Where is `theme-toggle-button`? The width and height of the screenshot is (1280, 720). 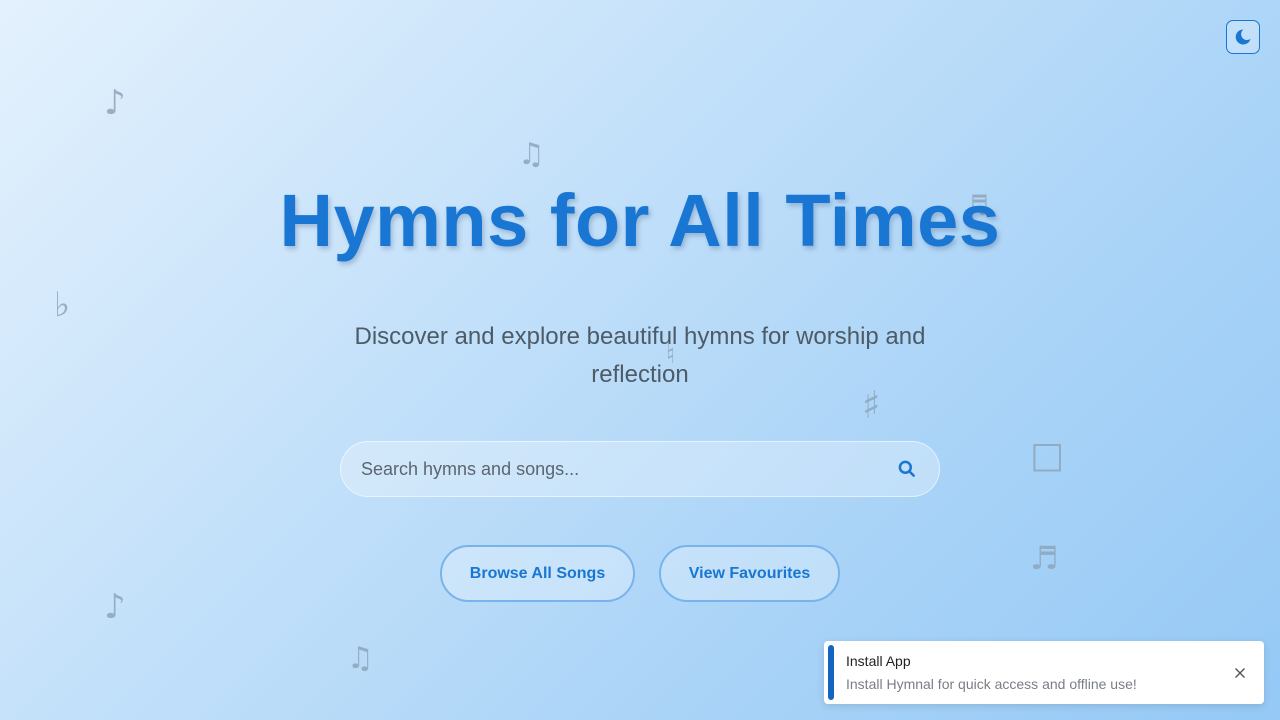
theme-toggle-button is located at coordinates (1243, 37).